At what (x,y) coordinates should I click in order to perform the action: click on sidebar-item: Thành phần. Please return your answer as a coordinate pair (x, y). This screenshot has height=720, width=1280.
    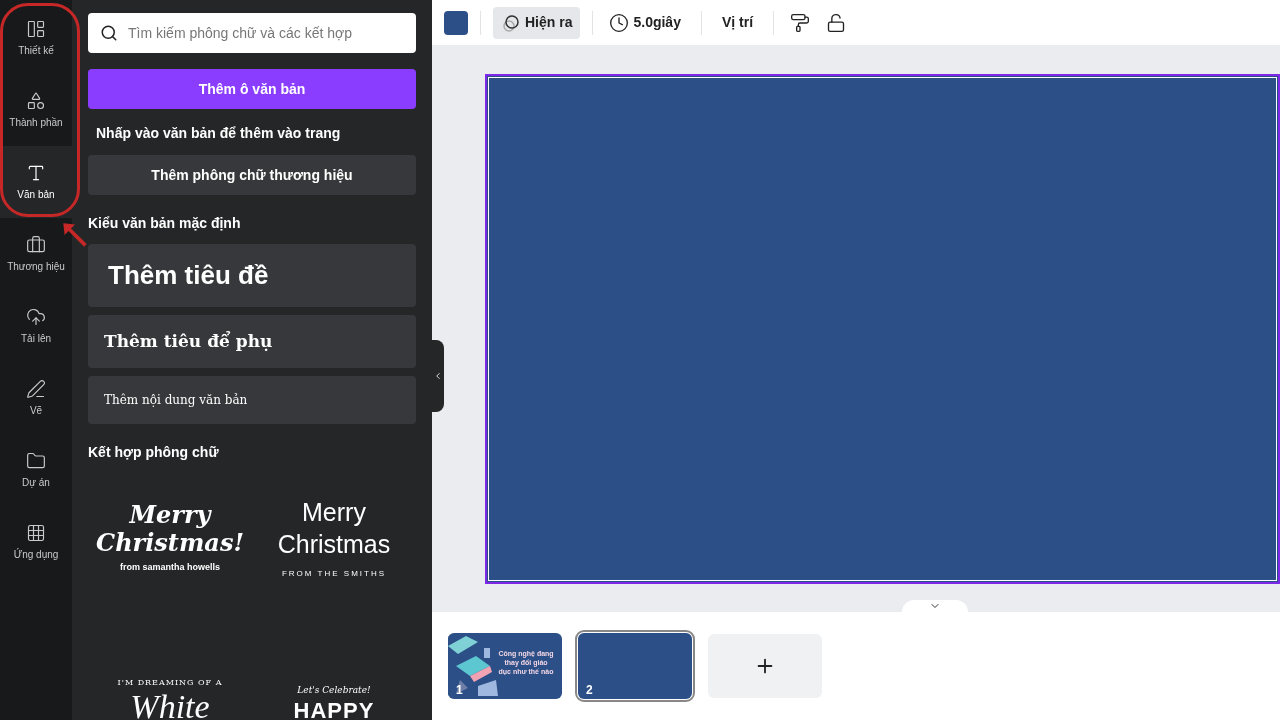
    Looking at the image, I should click on (36, 110).